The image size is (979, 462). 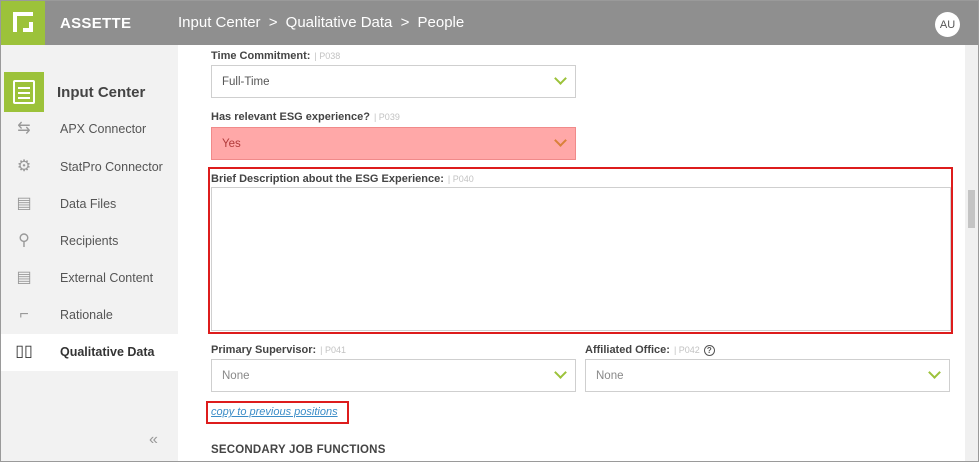 What do you see at coordinates (24, 166) in the screenshot?
I see `statpro-connector-icon: ⚙` at bounding box center [24, 166].